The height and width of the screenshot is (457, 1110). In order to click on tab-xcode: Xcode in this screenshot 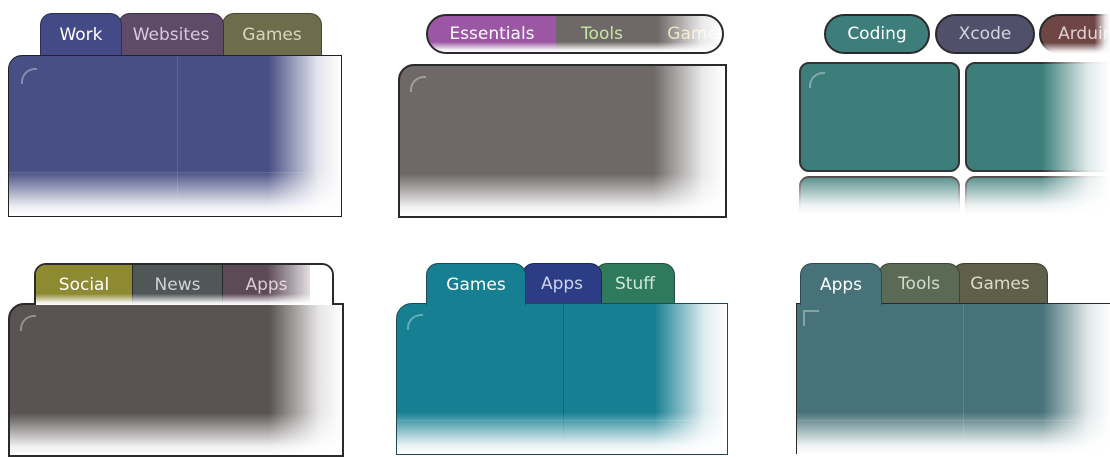, I will do `click(985, 34)`.